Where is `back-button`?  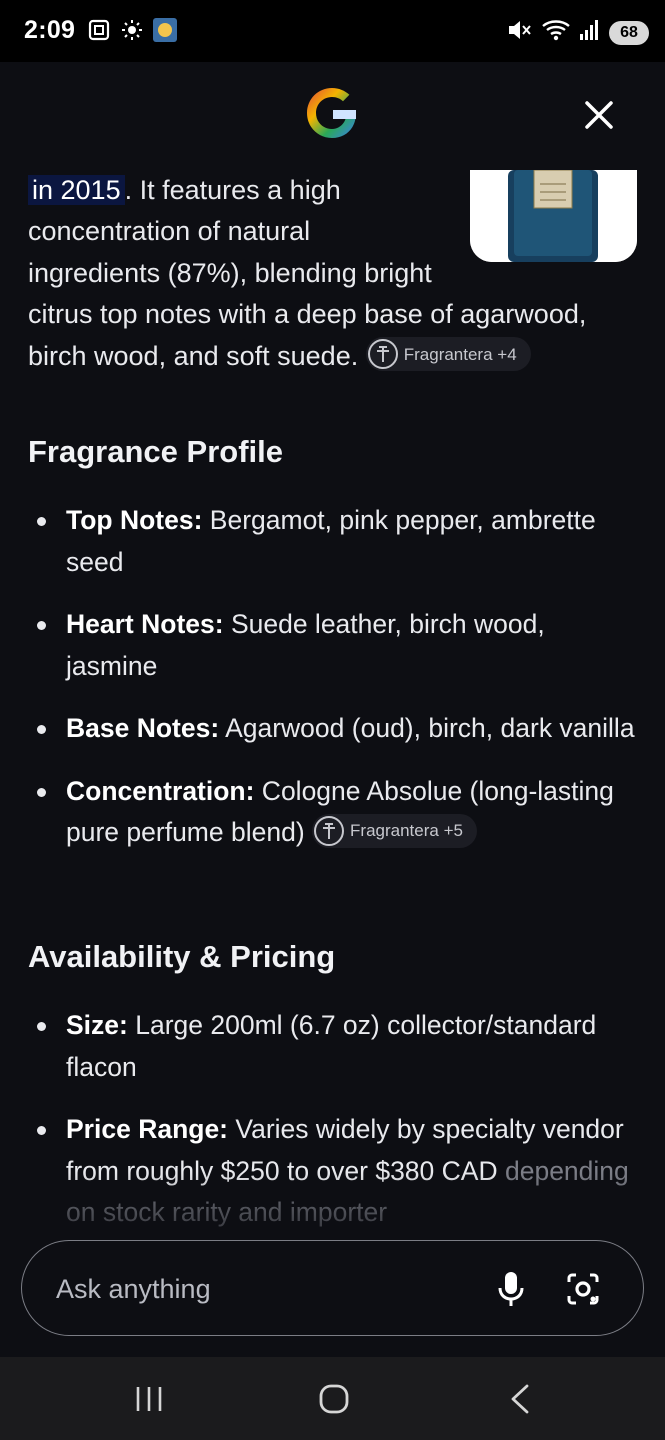 back-button is located at coordinates (520, 1399).